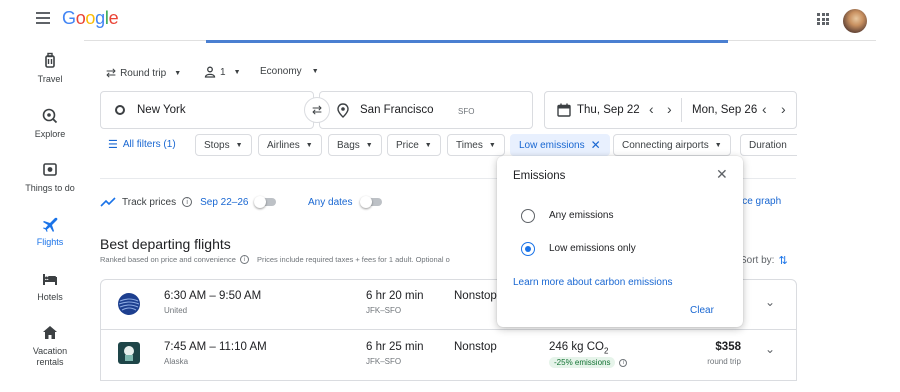  I want to click on flight-stops: Nonstop, so click(475, 296).